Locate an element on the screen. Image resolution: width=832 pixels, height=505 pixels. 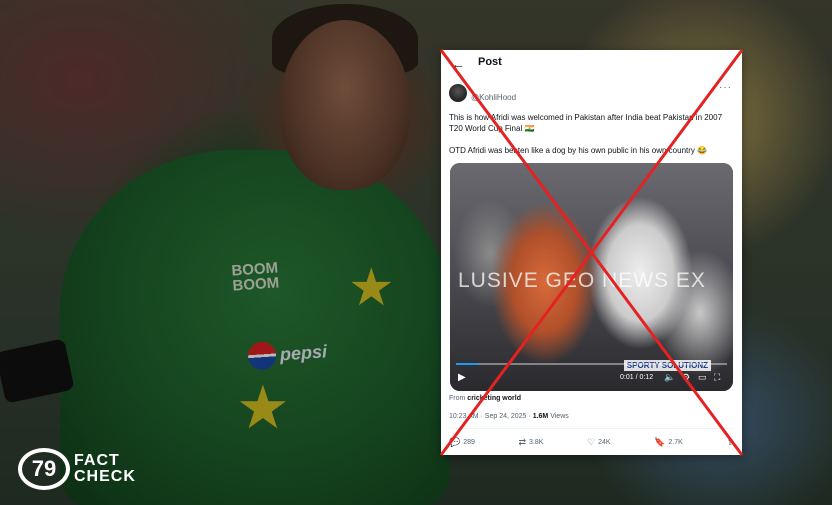
timestamp: 10:23 AM · Sep 24, 2025 · is located at coordinates (490, 416).